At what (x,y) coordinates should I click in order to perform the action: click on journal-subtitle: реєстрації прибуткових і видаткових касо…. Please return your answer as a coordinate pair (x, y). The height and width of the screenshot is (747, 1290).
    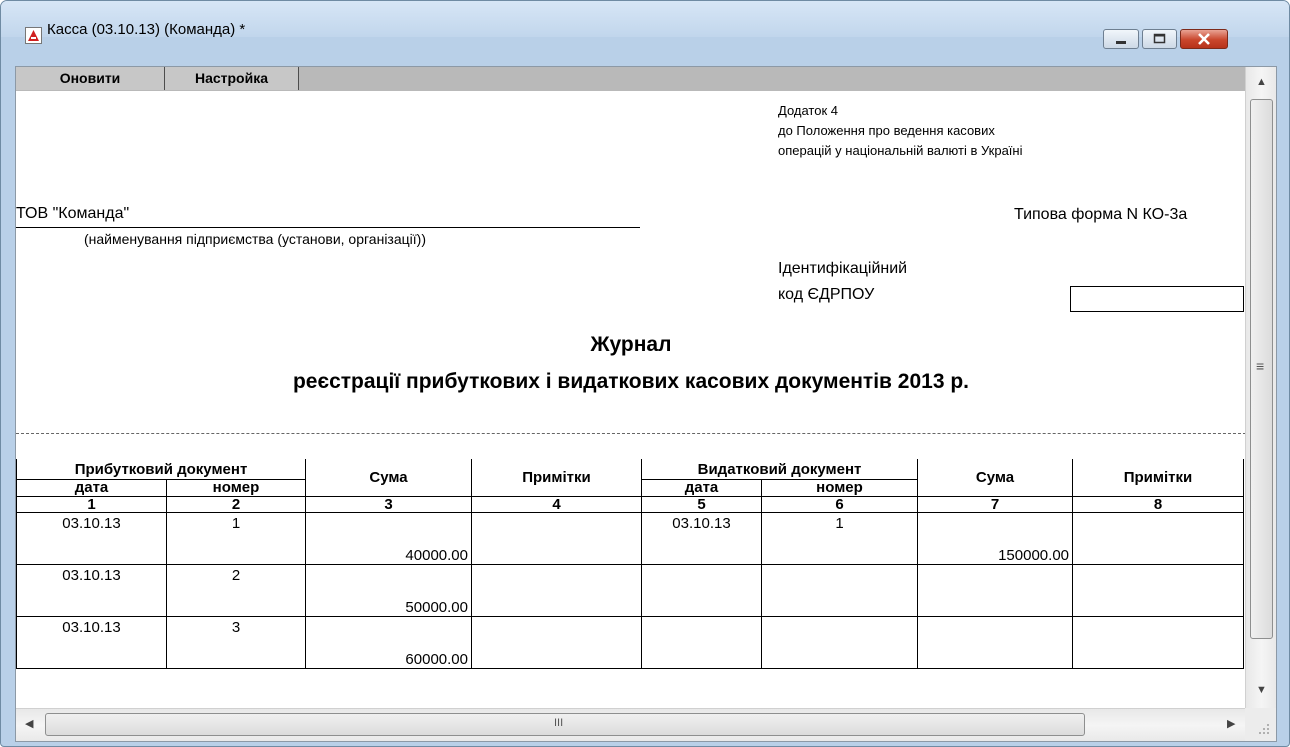
    Looking at the image, I should click on (631, 381).